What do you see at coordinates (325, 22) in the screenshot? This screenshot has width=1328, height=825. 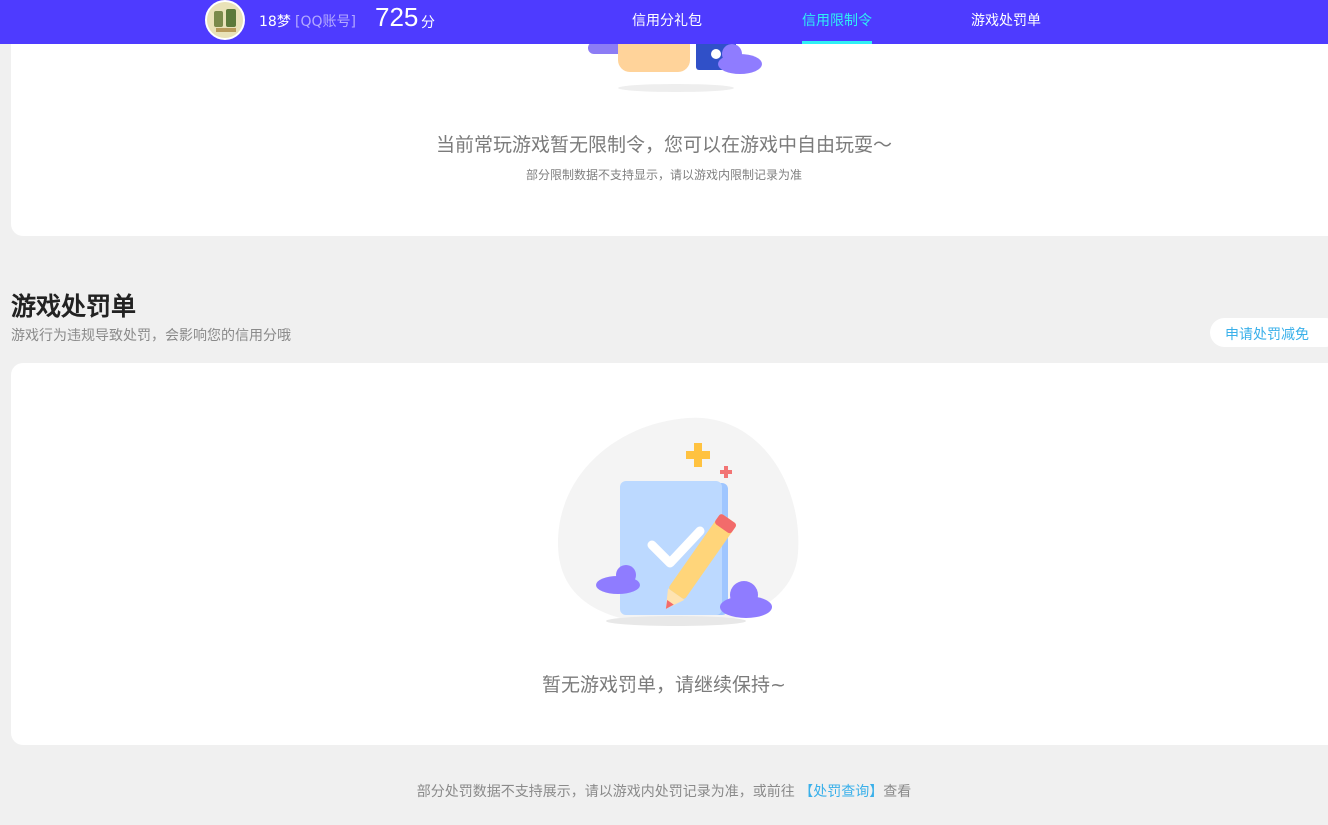 I see `account-type: [QQ账号]` at bounding box center [325, 22].